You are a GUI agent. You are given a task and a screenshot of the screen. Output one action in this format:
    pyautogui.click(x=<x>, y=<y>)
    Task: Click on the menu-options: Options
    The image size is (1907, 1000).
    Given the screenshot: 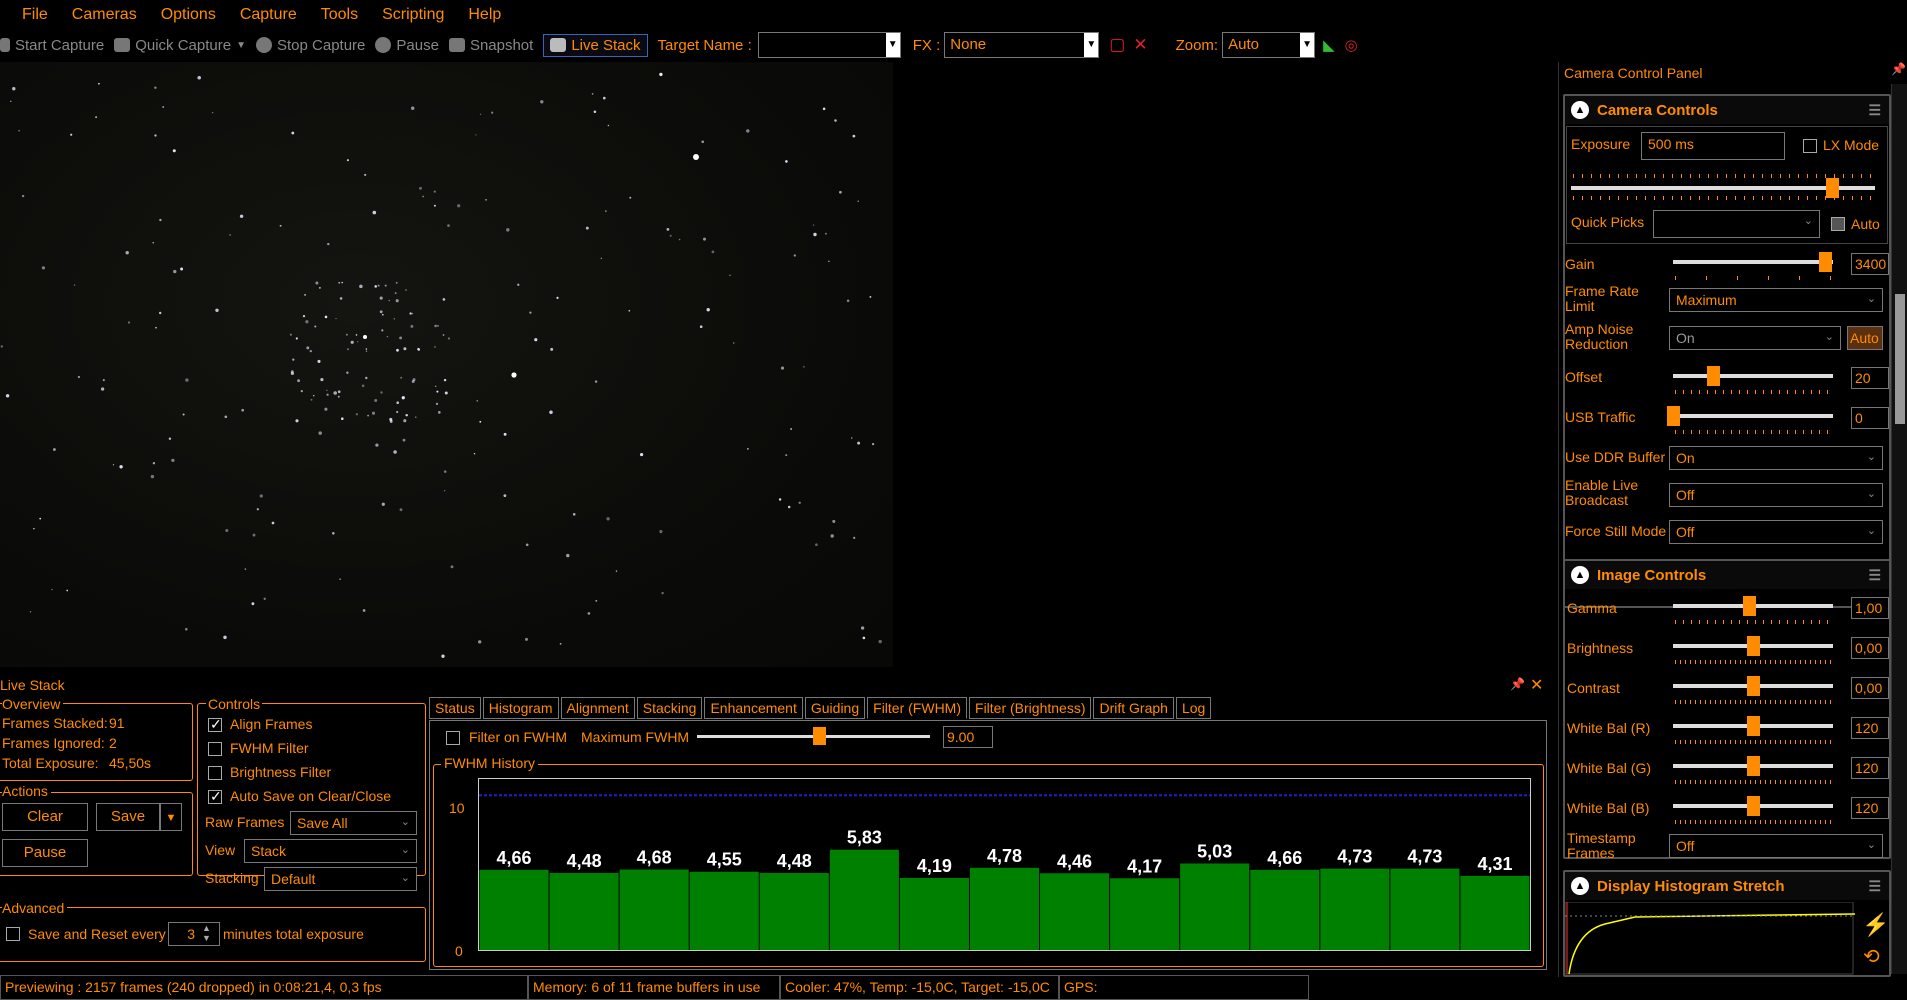 What is the action you would take?
    pyautogui.click(x=188, y=15)
    